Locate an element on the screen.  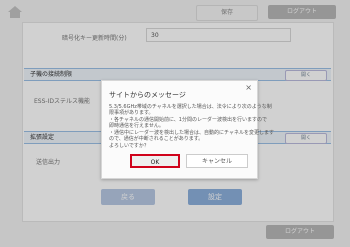
dialog-message-line: よろしいですか？ is located at coordinates (129, 146).